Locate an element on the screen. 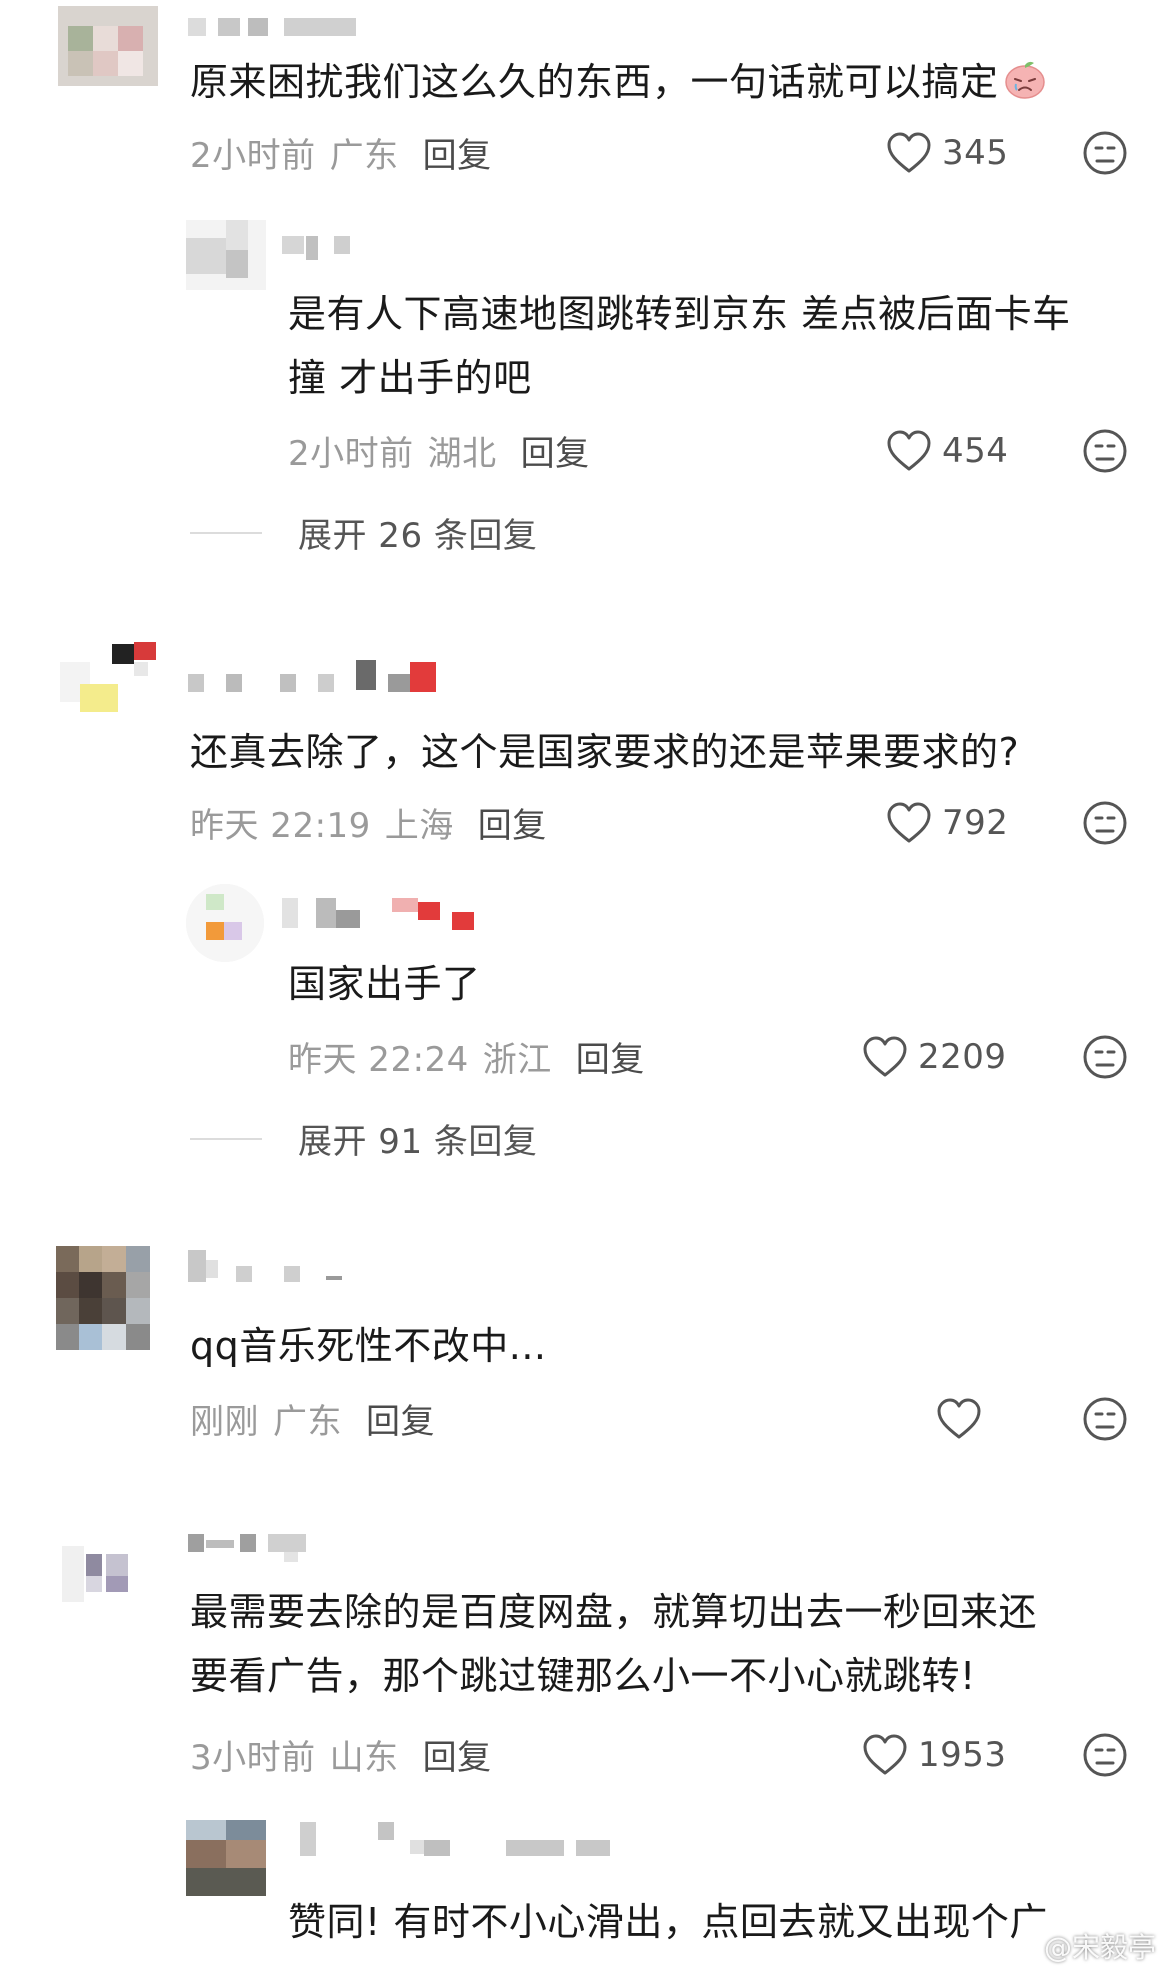  comment-text: 还真去除了，这个是国家要求的还是苹果要求的? is located at coordinates (605, 752).